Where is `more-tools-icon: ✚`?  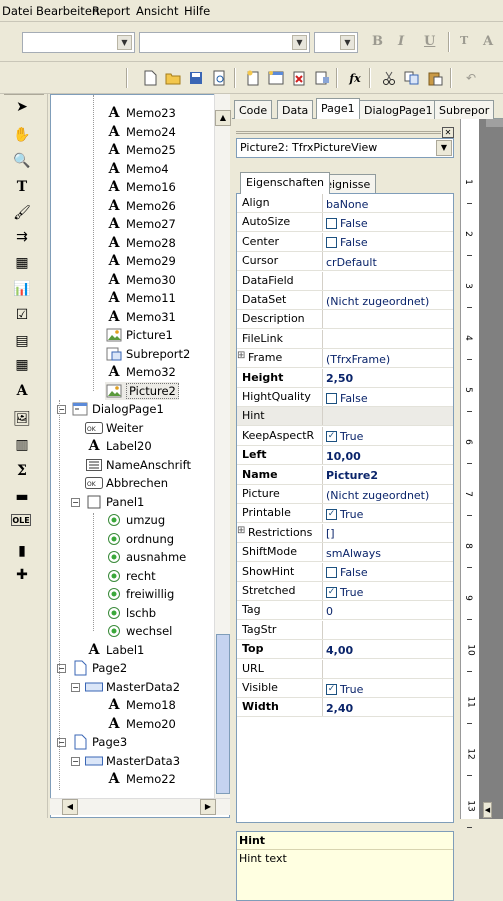 more-tools-icon: ✚ is located at coordinates (22, 575).